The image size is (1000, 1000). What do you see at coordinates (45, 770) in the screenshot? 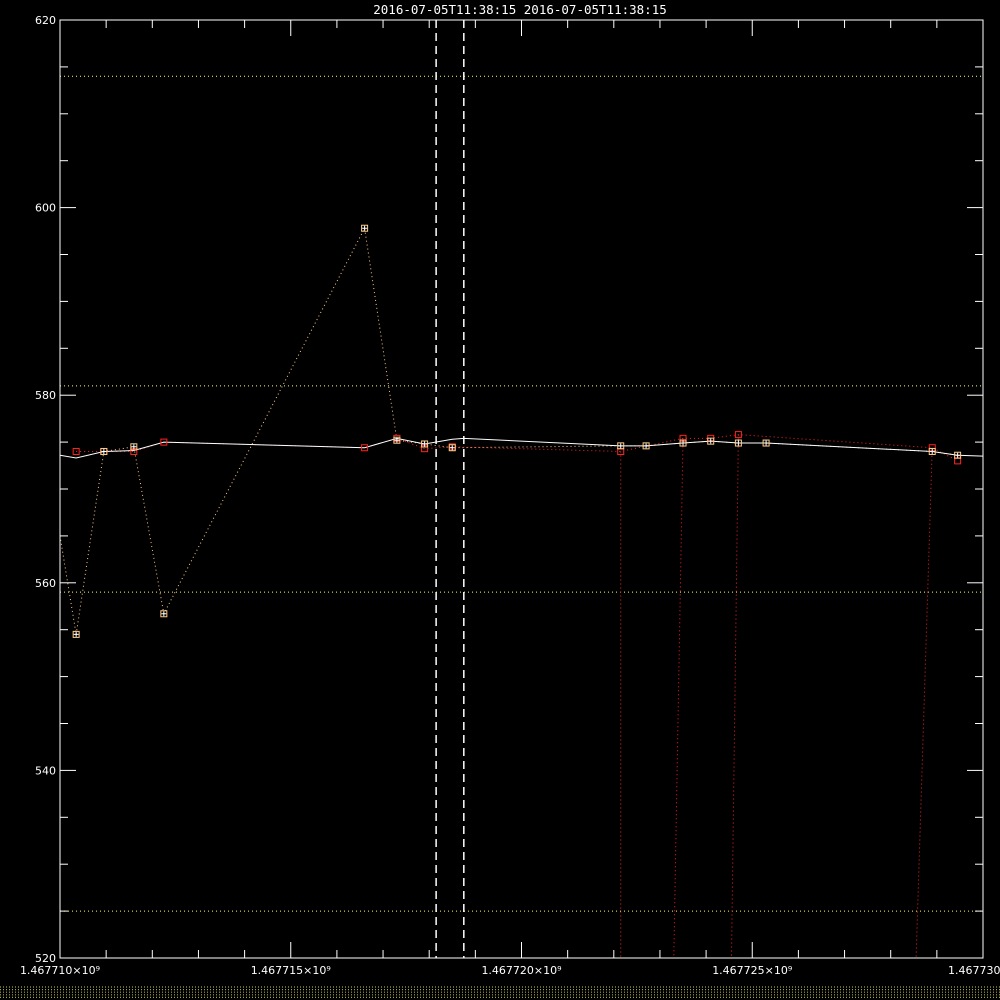
I see `y-tick-label: 540` at bounding box center [45, 770].